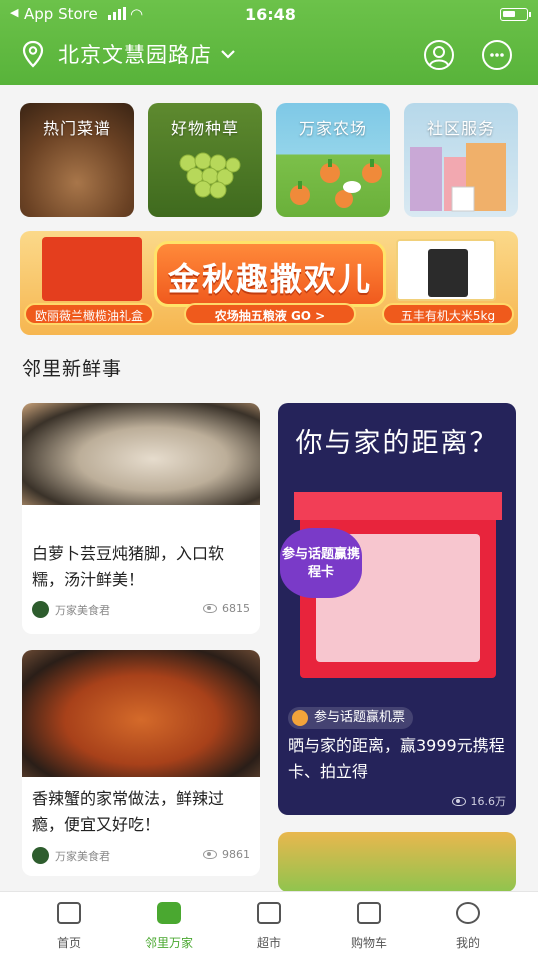 The height and width of the screenshot is (957, 538). I want to click on header: ◀ App Store ◠ 16:48 北京文慧园路店, so click(269, 42).